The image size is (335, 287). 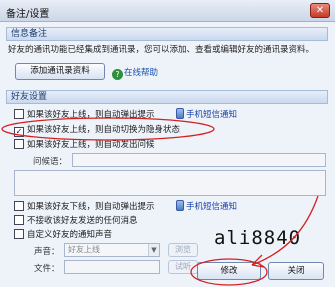 What do you see at coordinates (161, 50) in the screenshot?
I see `info-description: 好友的通讯功能已经集成到通讯录，您可以添加、查看或编辑好友的通讯录资料。` at bounding box center [161, 50].